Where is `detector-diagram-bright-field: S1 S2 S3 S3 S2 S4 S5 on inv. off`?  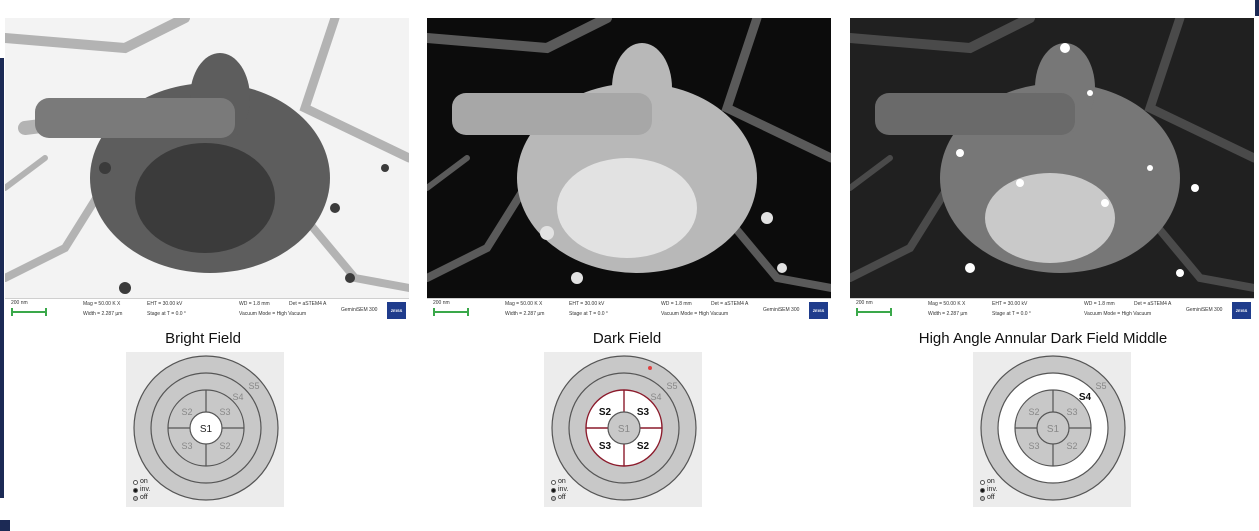 detector-diagram-bright-field: S1 S2 S3 S3 S2 S4 S5 on inv. off is located at coordinates (205, 429).